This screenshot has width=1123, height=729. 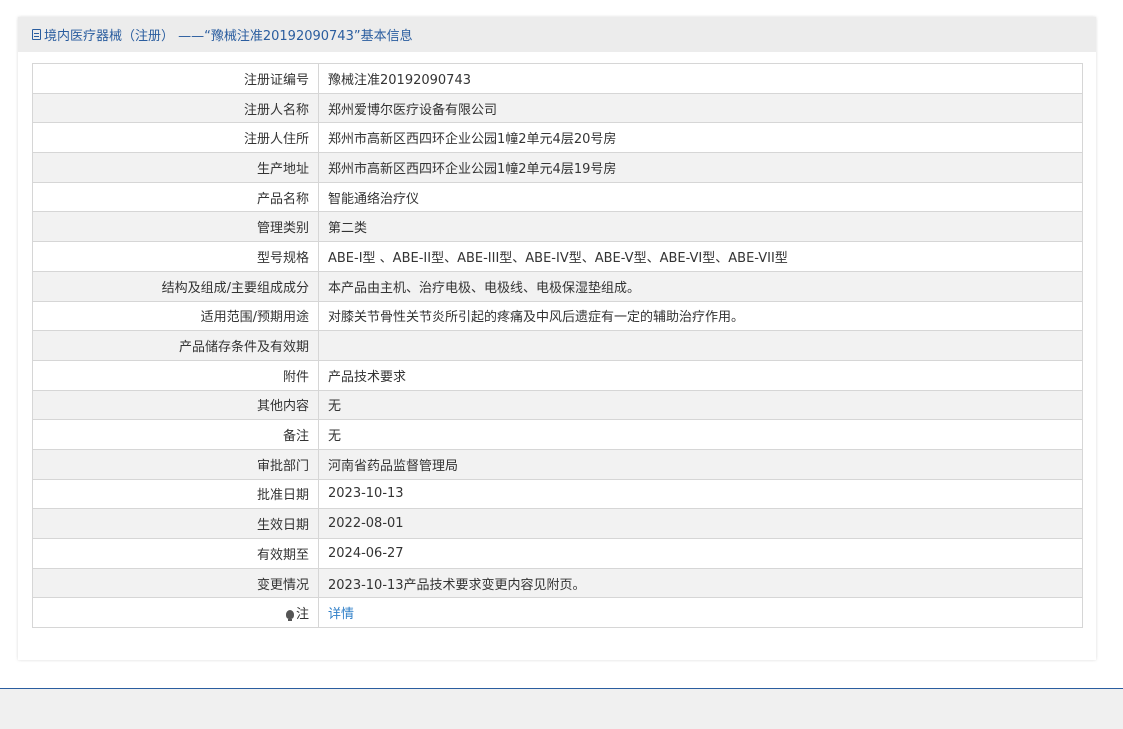 I want to click on row-label: 注册证编号, so click(x=175, y=78).